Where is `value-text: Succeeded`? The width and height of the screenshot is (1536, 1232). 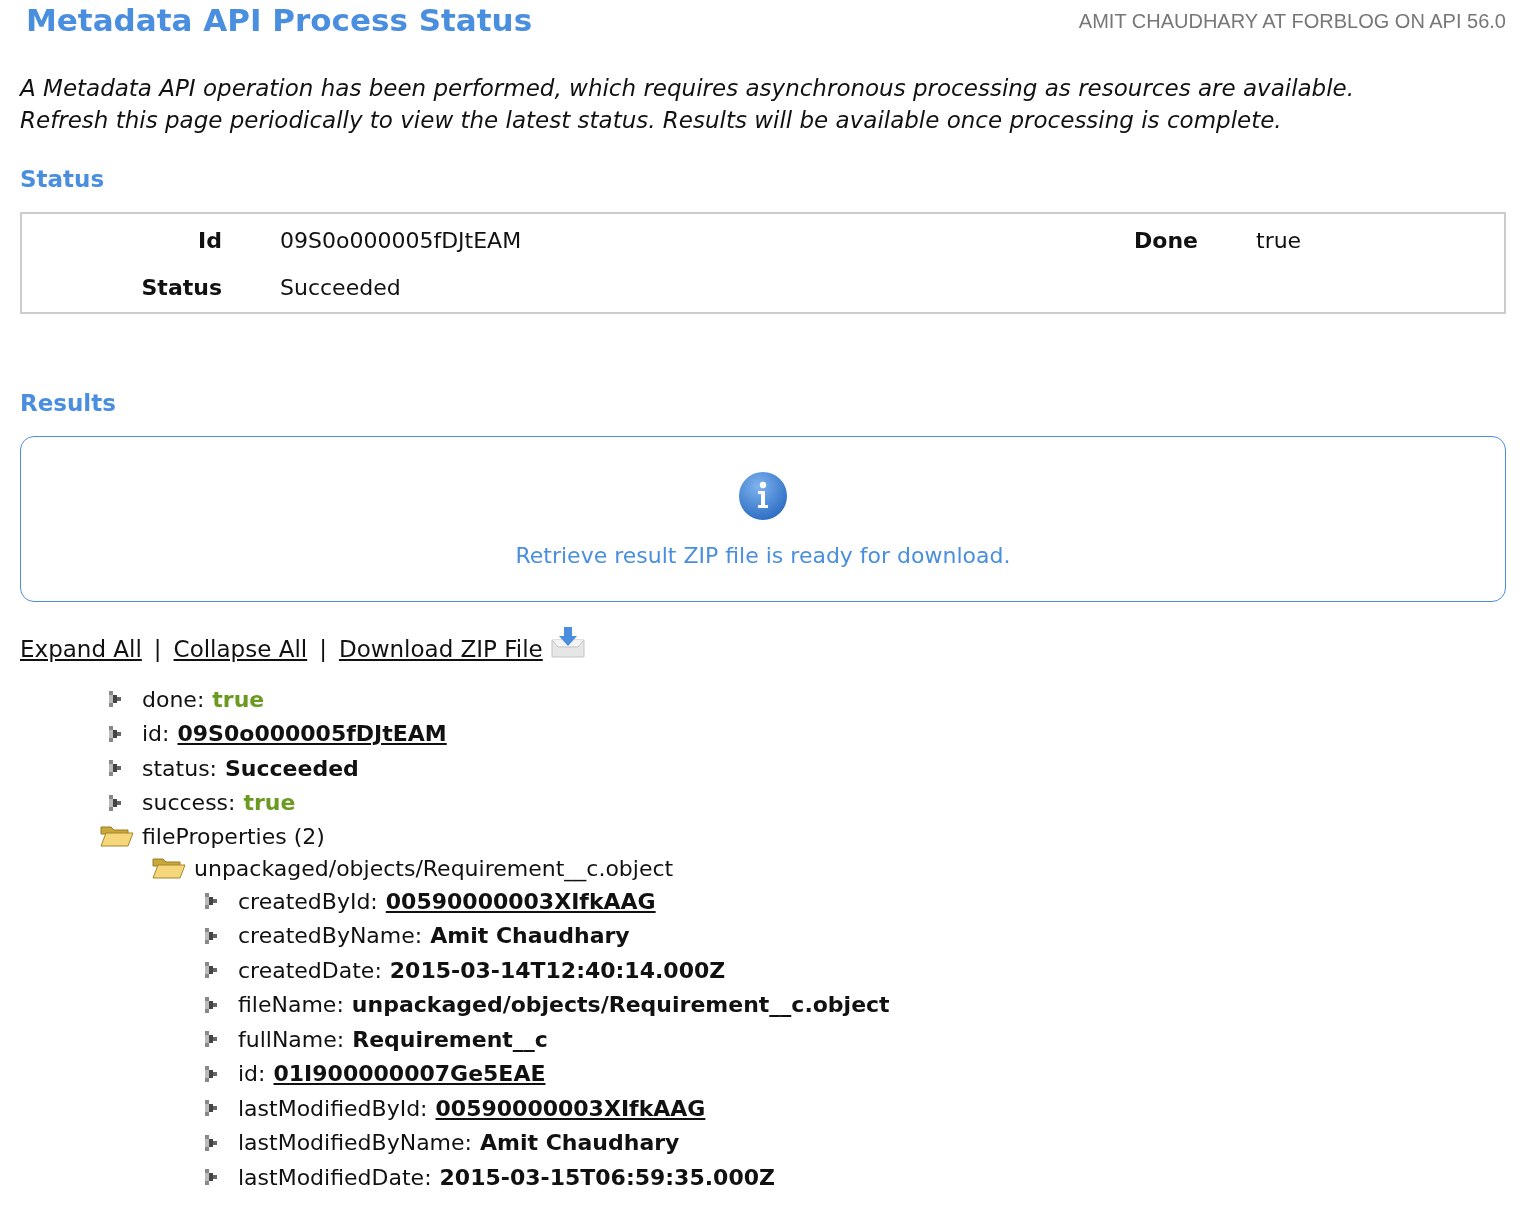
value-text: Succeeded is located at coordinates (292, 768).